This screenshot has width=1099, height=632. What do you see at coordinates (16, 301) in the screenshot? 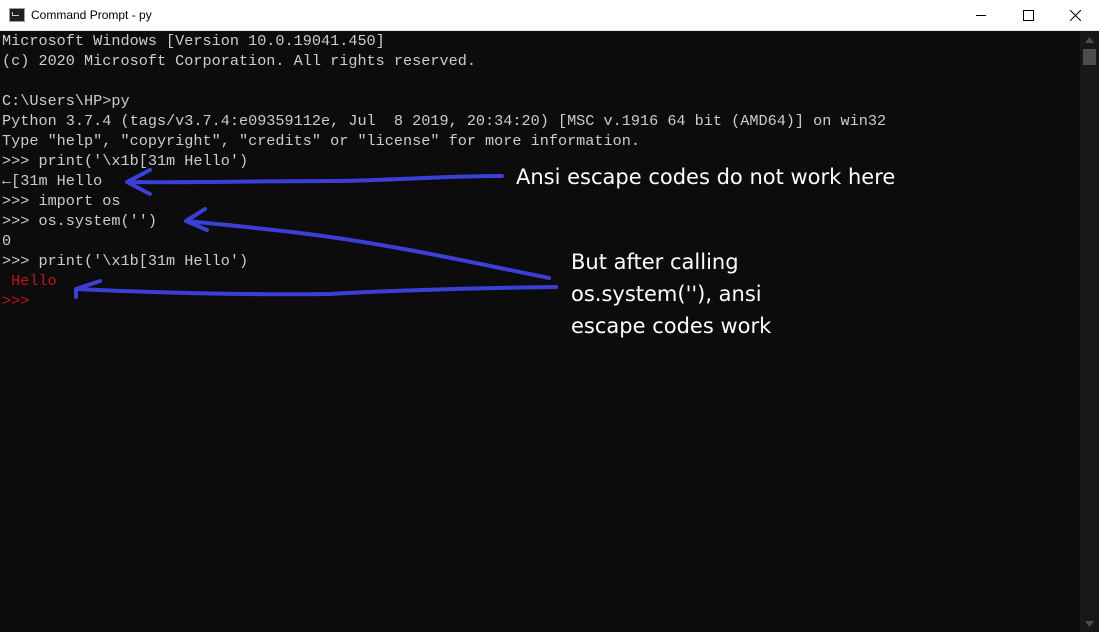
I see `console-prompt: >>>` at bounding box center [16, 301].